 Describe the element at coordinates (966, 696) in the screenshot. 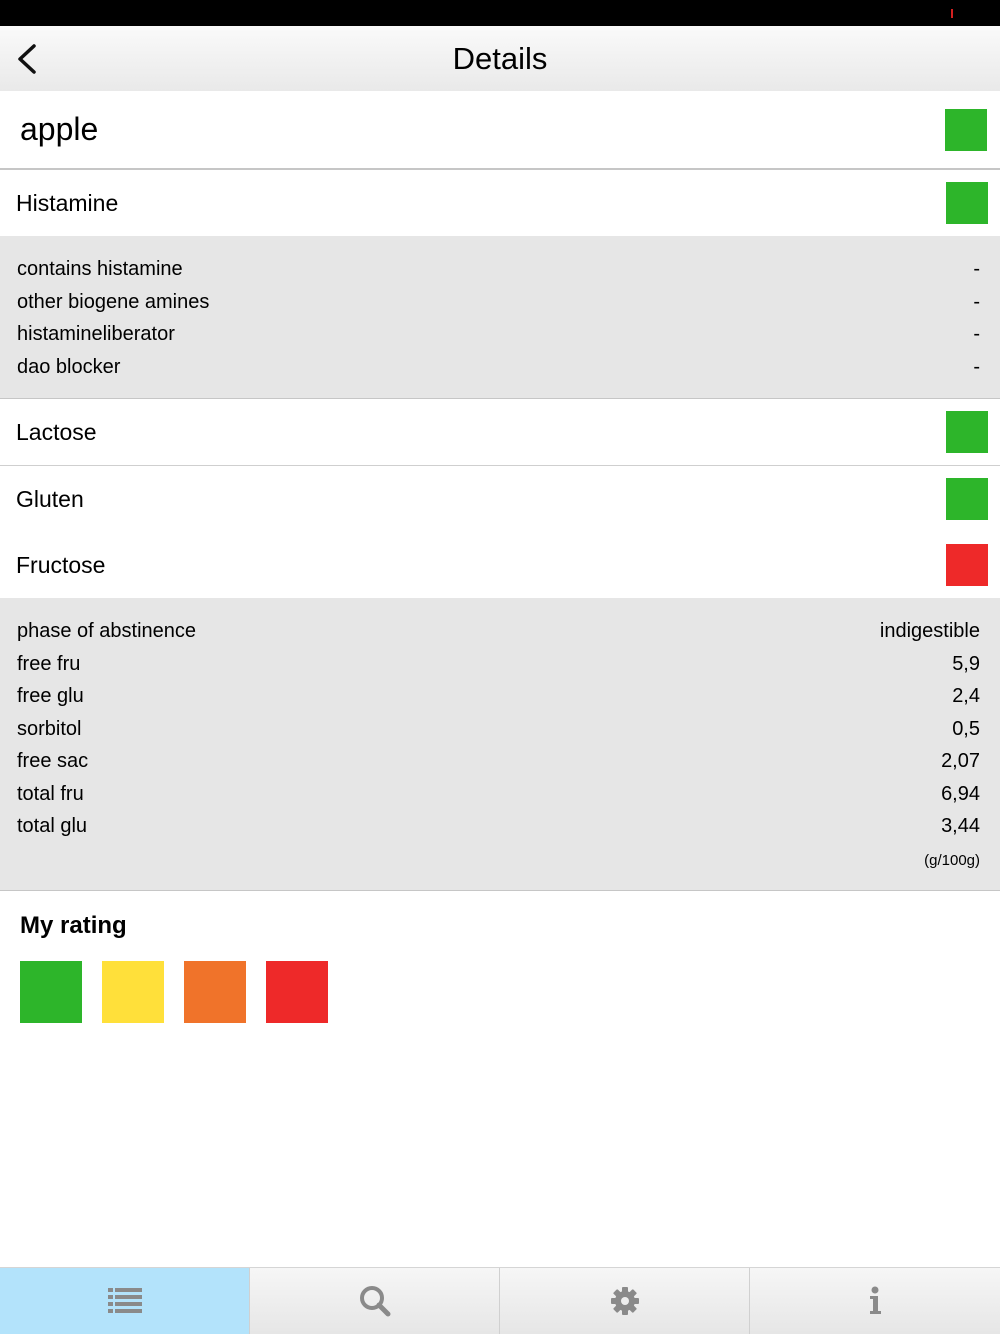

I see `detail-value: 2,4` at that location.